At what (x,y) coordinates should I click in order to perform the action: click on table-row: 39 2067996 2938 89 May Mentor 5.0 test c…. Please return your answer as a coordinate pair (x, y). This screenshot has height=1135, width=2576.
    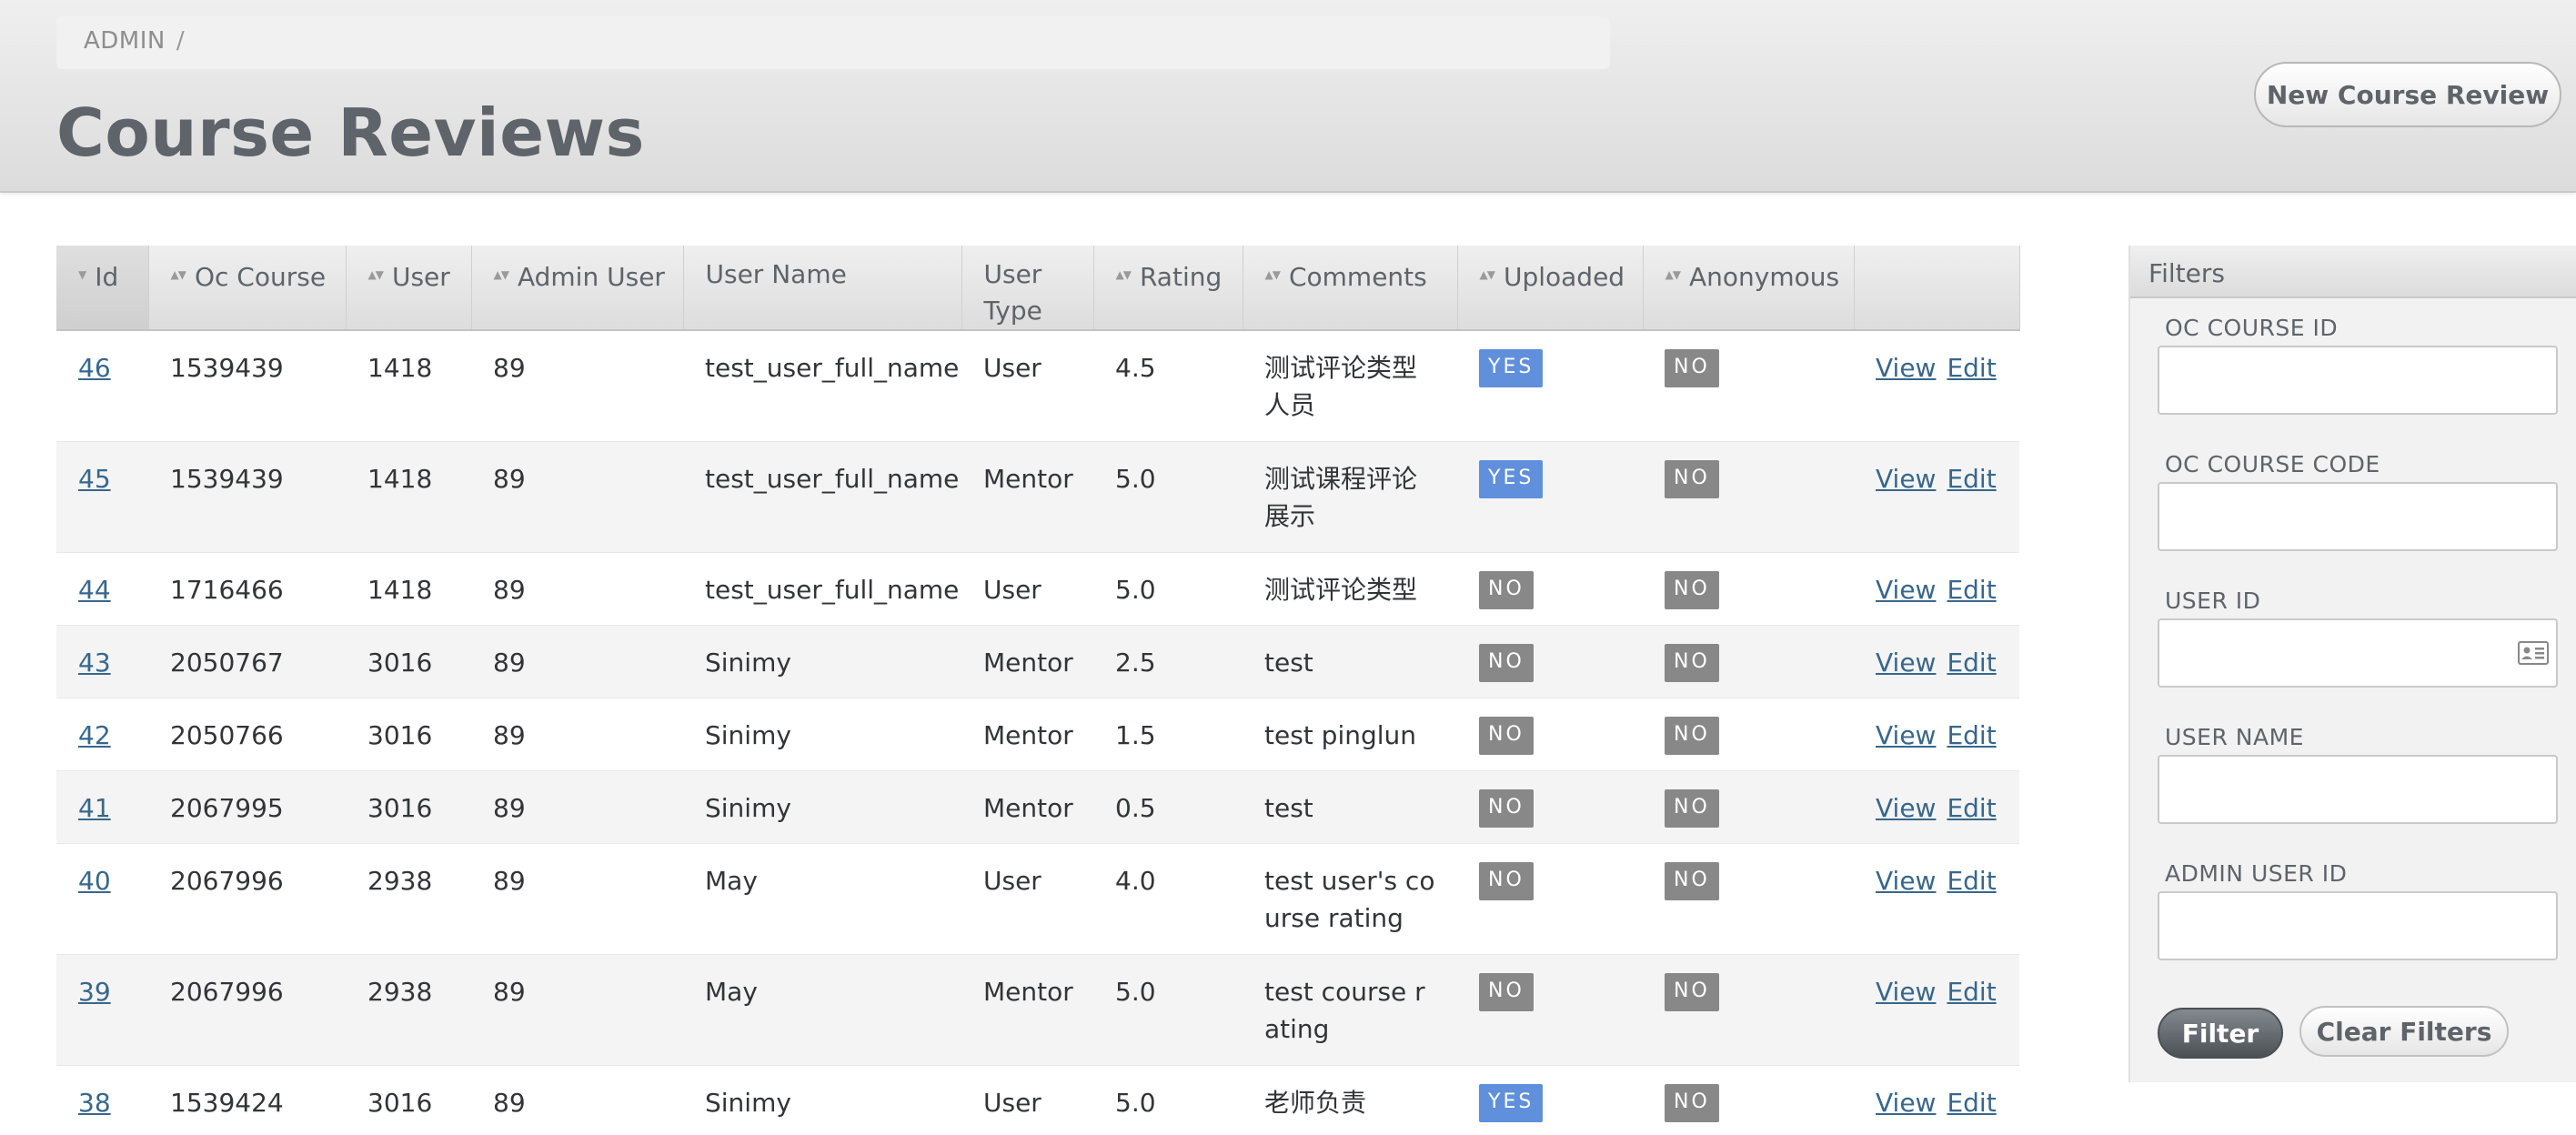
    Looking at the image, I should click on (1037, 1010).